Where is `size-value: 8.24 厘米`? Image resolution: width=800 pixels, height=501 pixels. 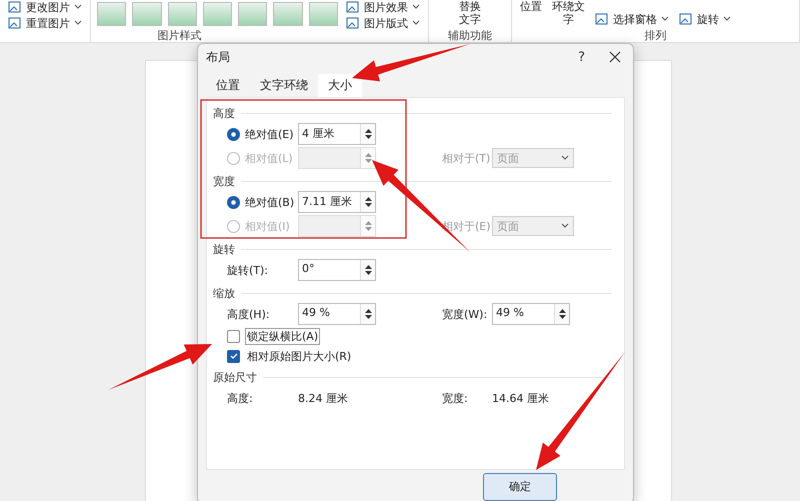 size-value: 8.24 厘米 is located at coordinates (323, 398).